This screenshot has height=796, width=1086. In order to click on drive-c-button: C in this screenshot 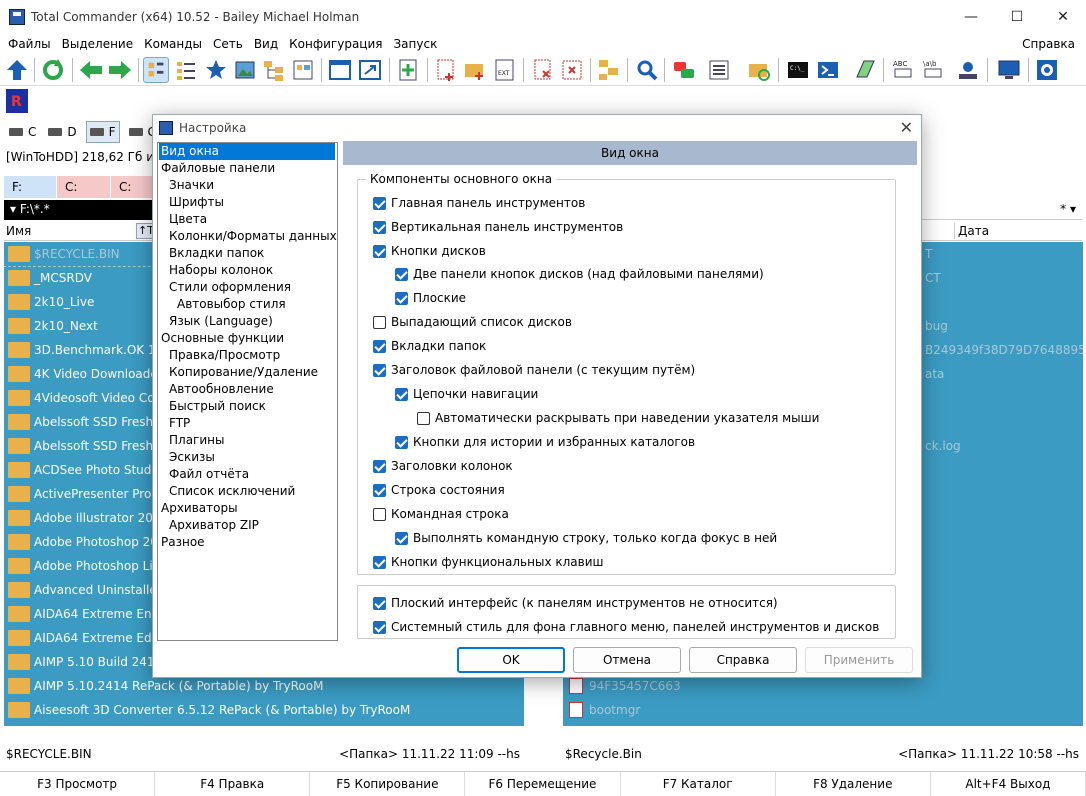, I will do `click(22, 132)`.